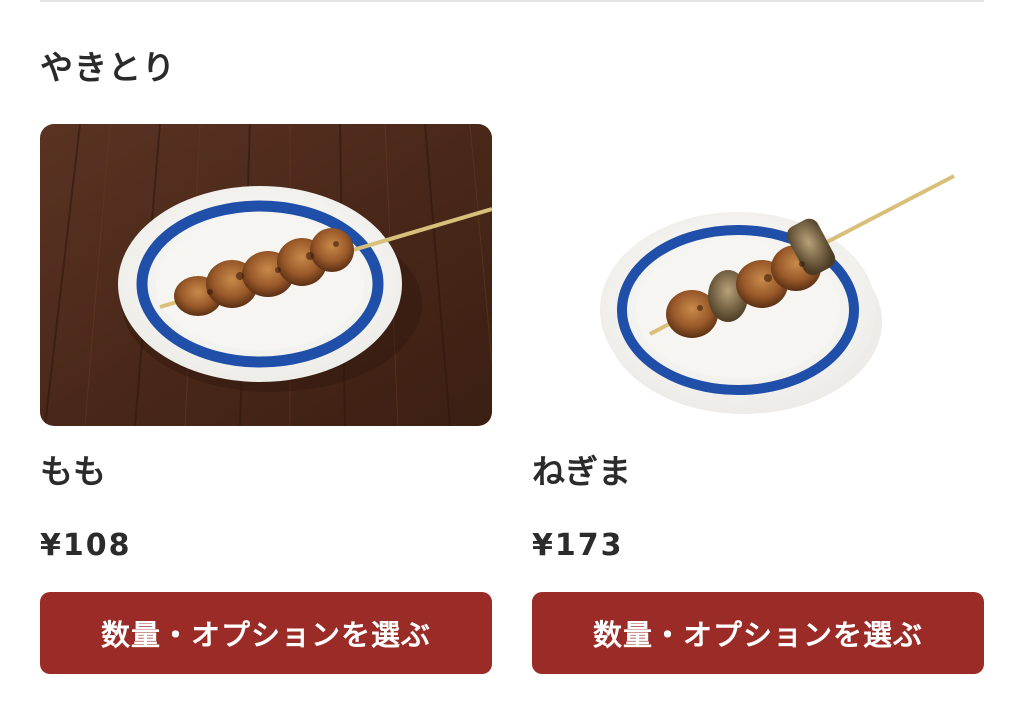 This screenshot has width=1024, height=722. I want to click on item-price: ¥108, so click(86, 545).